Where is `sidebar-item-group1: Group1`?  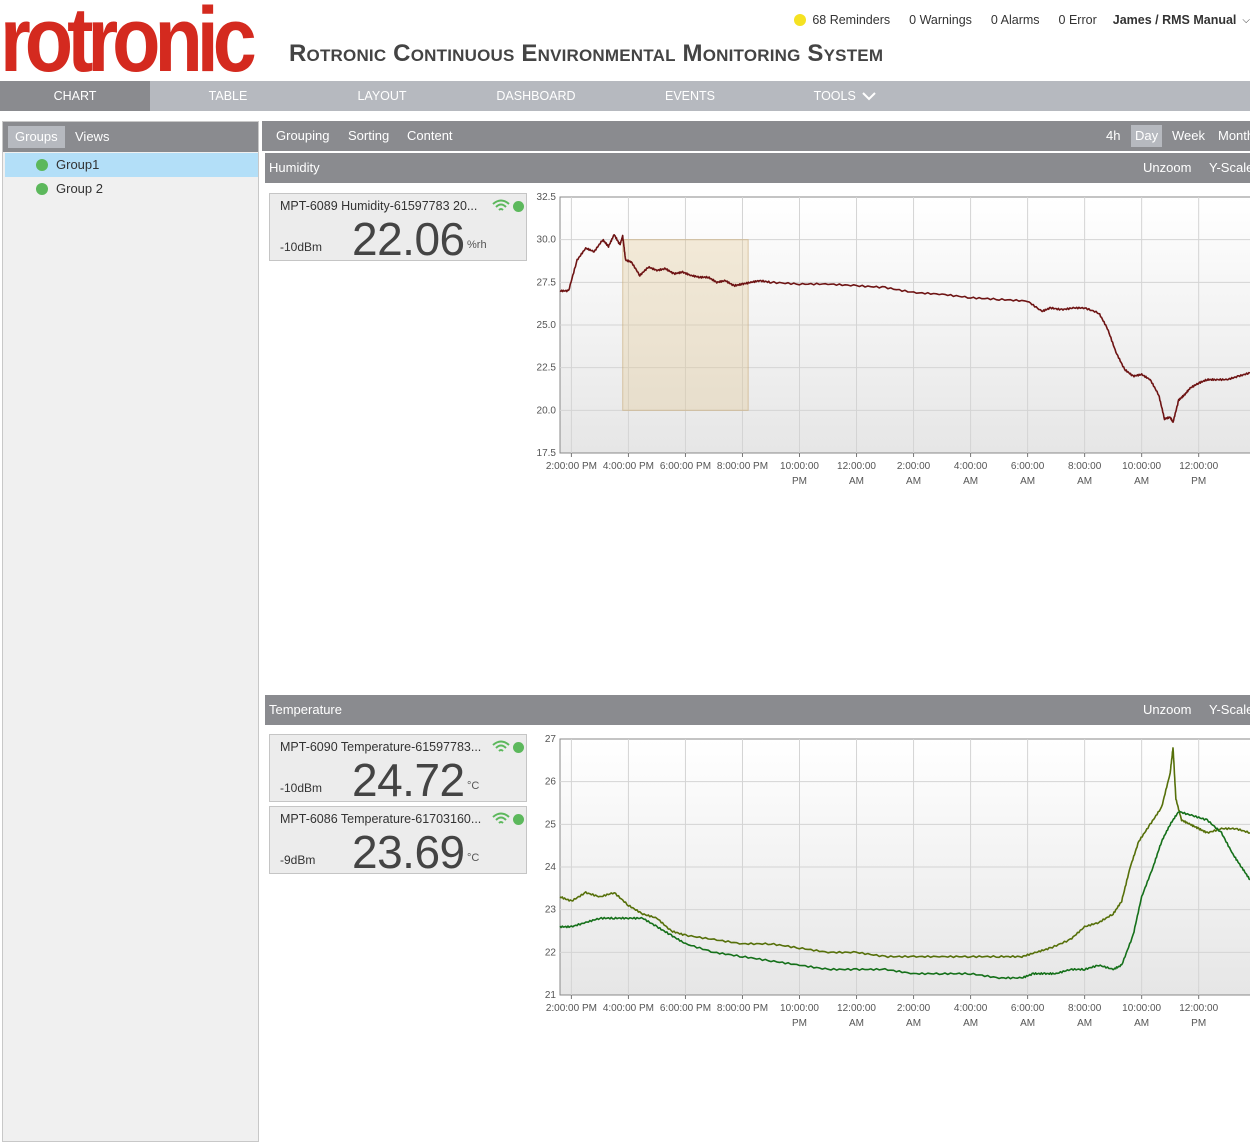 sidebar-item-group1: Group1 is located at coordinates (131, 165).